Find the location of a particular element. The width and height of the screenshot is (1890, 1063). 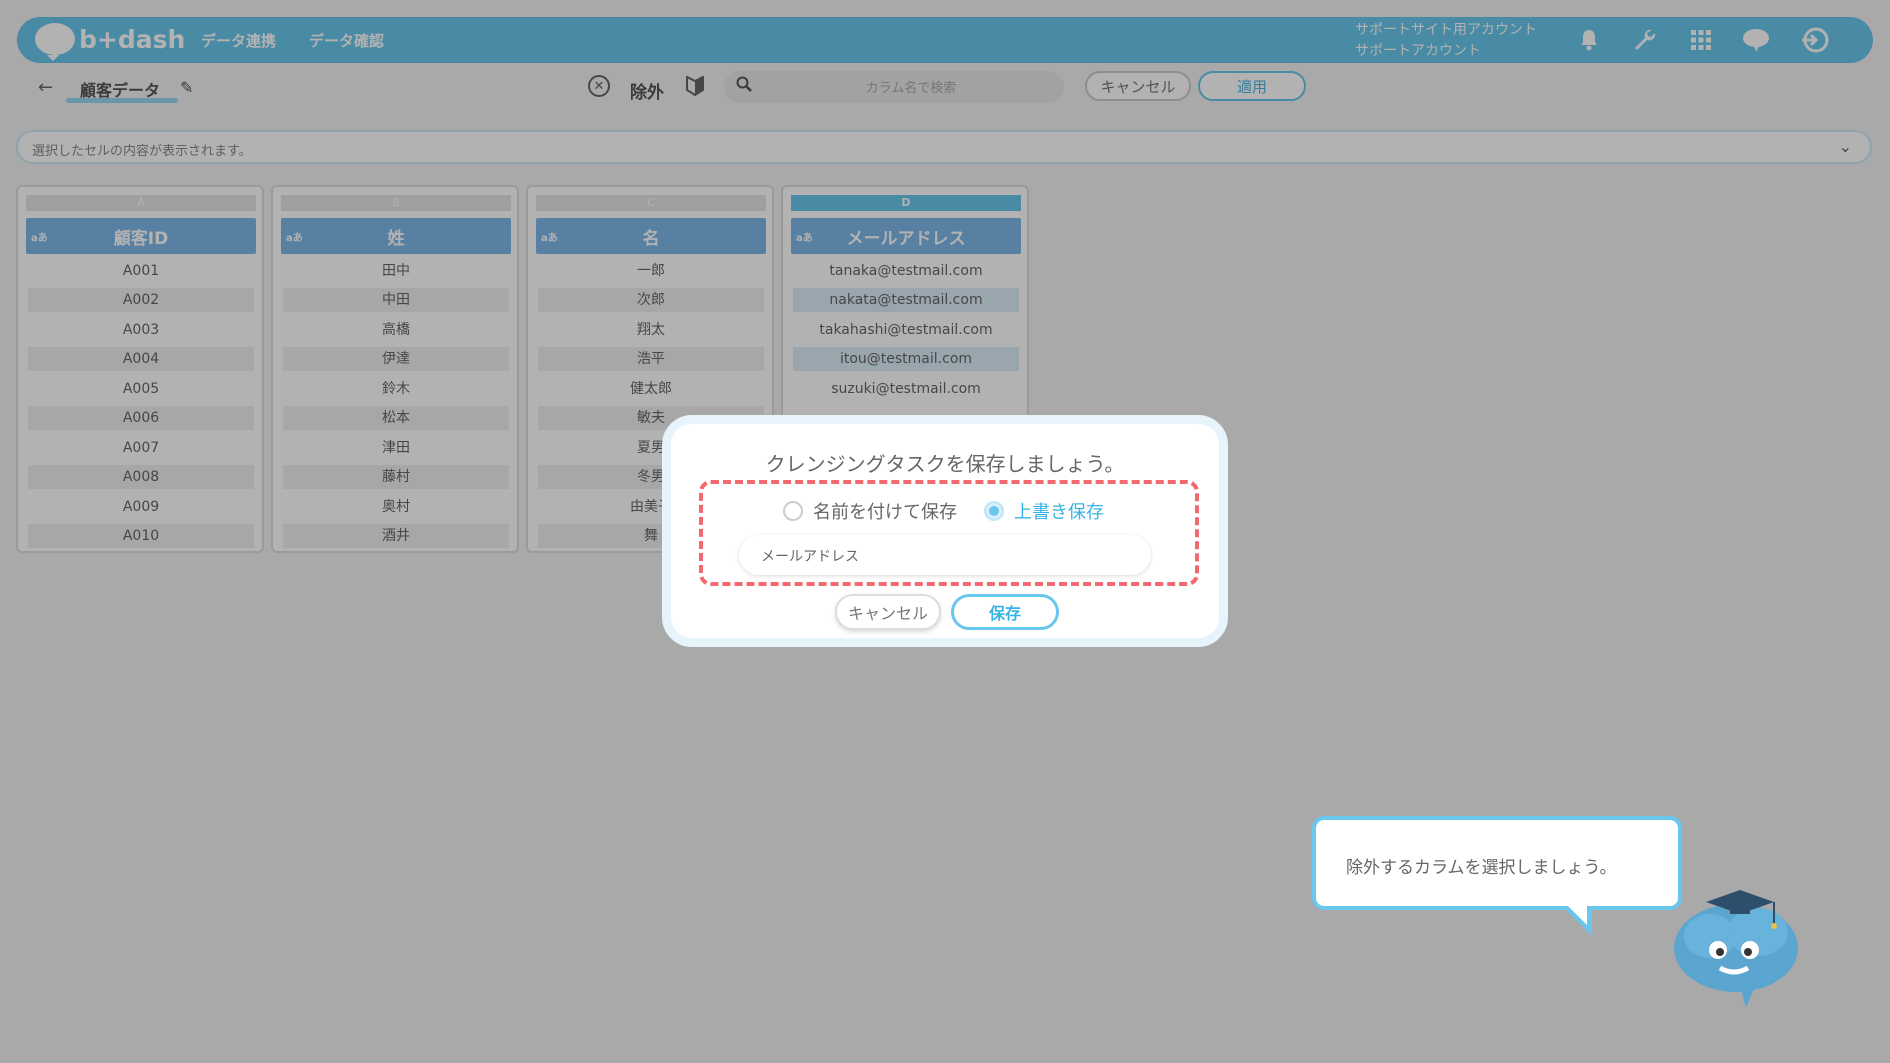

radio-unchecked-icon is located at coordinates (793, 511).